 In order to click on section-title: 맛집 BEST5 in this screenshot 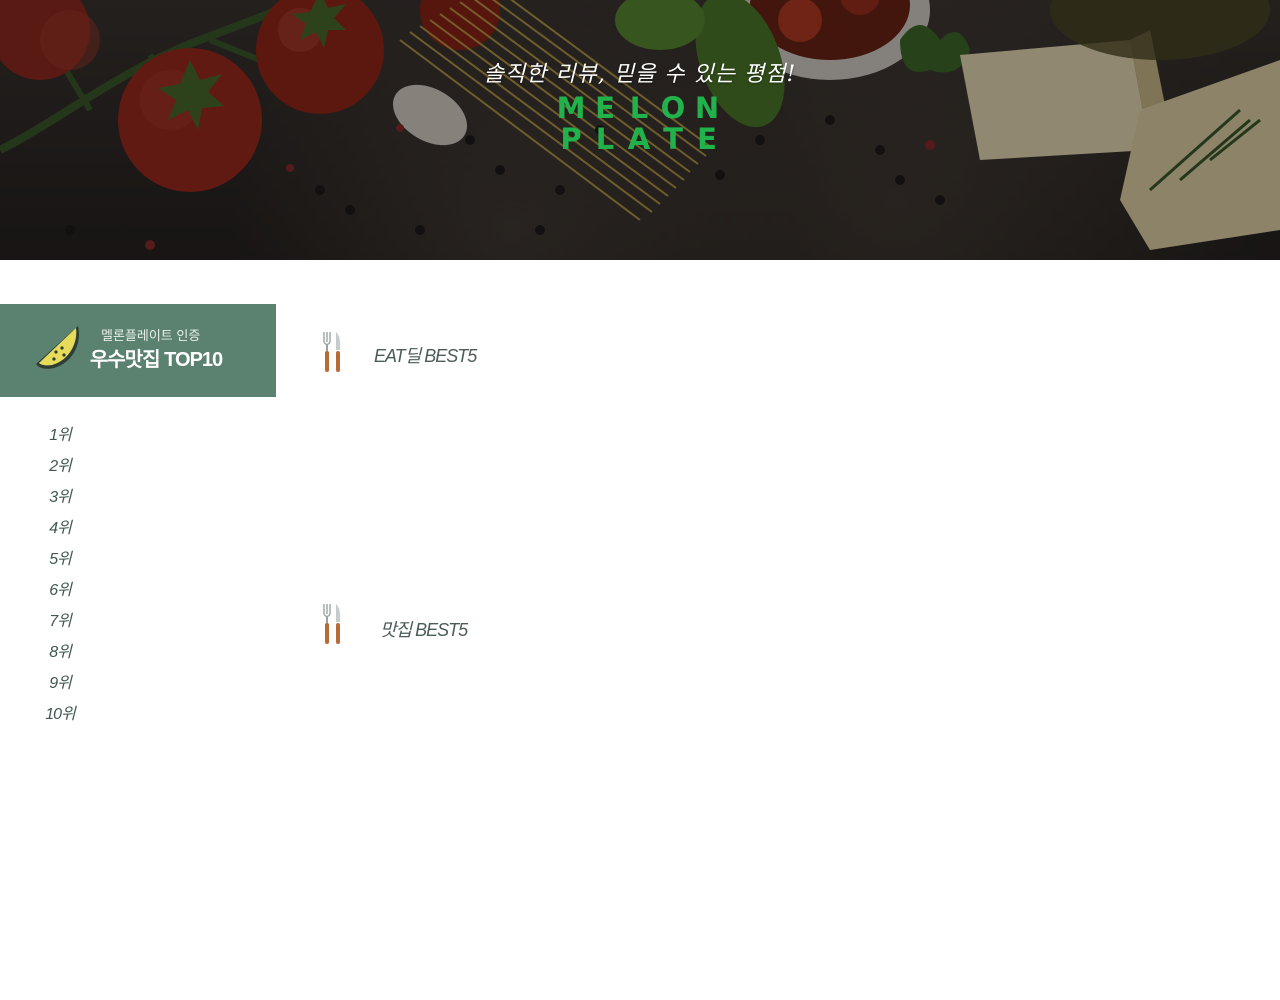, I will do `click(424, 630)`.